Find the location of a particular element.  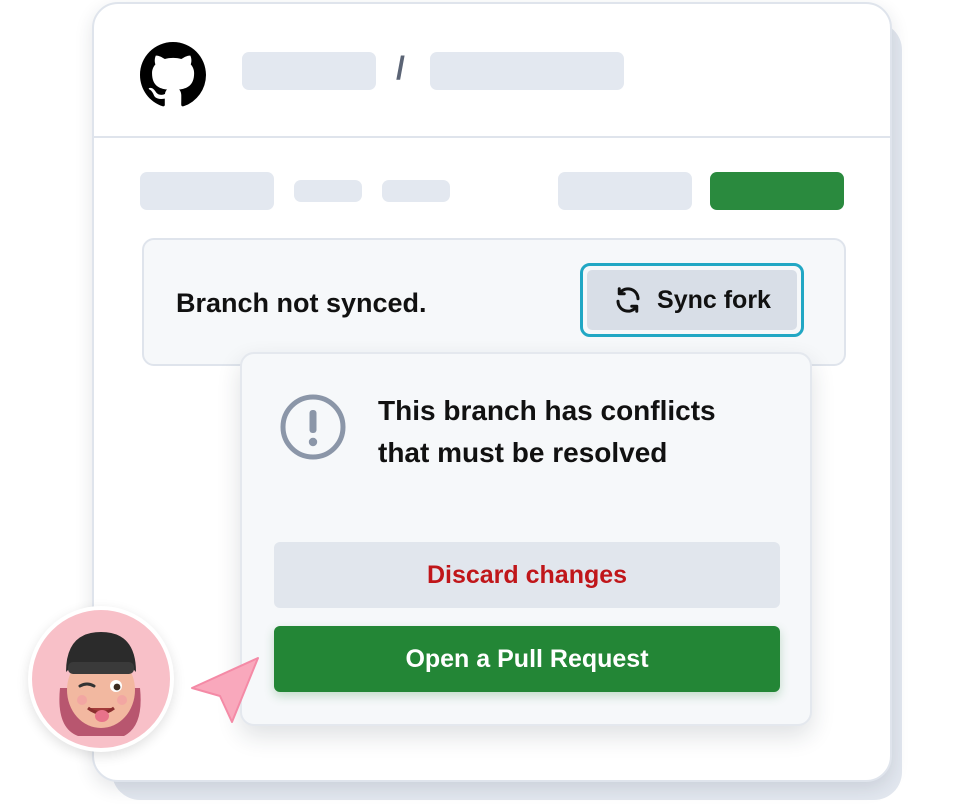

owner-placeholder is located at coordinates (309, 71).